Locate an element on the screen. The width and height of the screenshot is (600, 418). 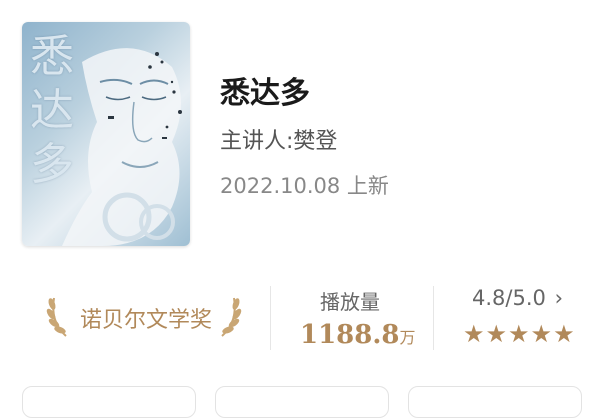
cover-title: 悉达多 is located at coordinates (53, 110).